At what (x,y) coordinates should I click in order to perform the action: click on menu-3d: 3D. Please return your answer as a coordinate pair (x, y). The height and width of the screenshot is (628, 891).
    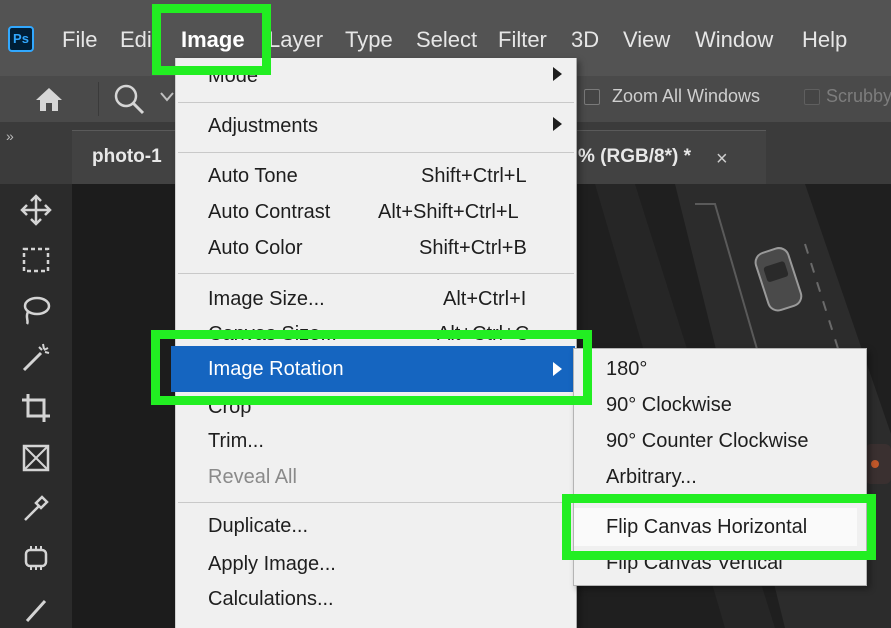
    Looking at the image, I should click on (585, 40).